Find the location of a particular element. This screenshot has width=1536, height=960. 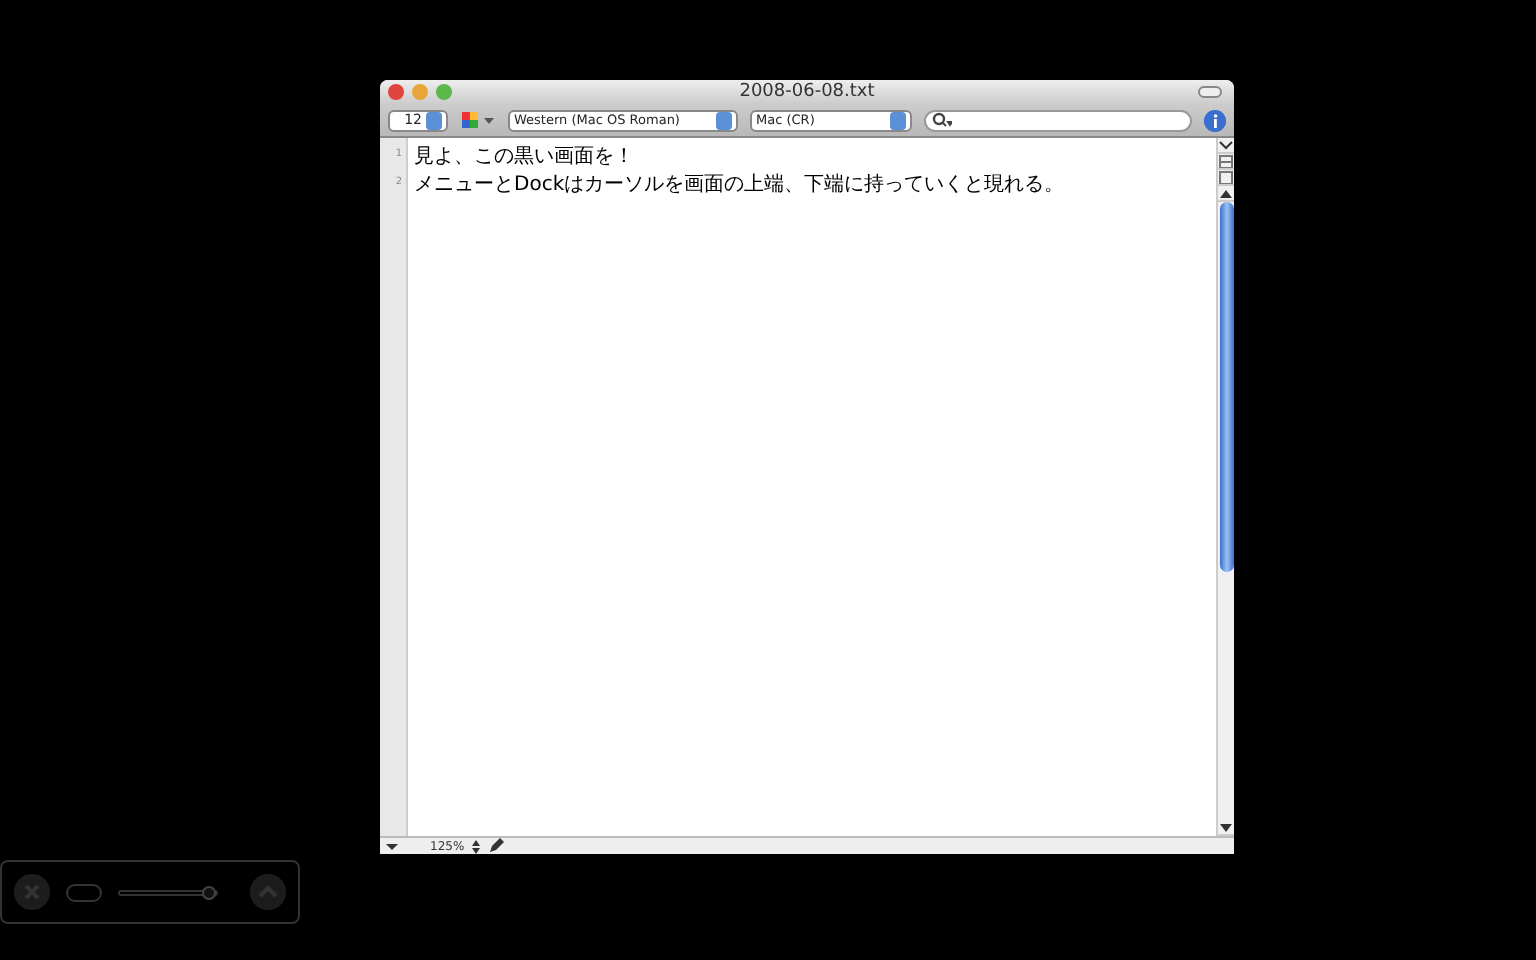

text-line: メニューとDockはカーソルを画面の上端、下端に持っていくと現れる。 is located at coordinates (740, 186).